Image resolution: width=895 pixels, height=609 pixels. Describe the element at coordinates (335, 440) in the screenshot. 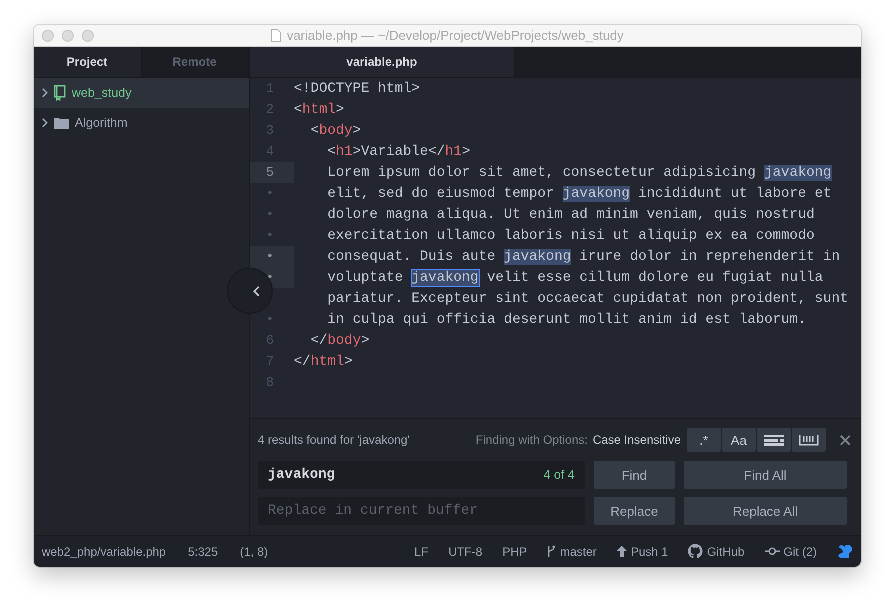

I see `results-summary: 4 results found for 'javakong'` at that location.